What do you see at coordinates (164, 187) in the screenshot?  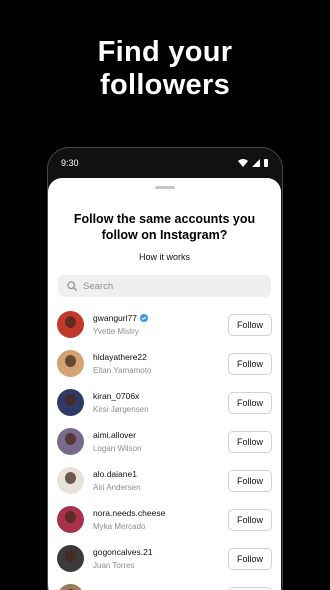 I see `sheet-grabber` at bounding box center [164, 187].